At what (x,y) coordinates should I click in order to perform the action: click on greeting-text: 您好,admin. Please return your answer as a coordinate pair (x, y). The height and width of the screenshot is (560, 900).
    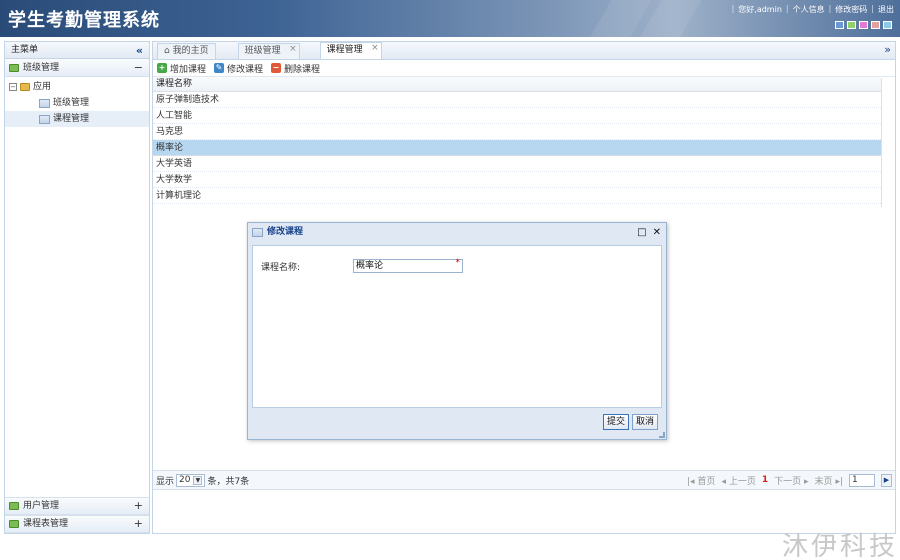
    Looking at the image, I should click on (760, 9).